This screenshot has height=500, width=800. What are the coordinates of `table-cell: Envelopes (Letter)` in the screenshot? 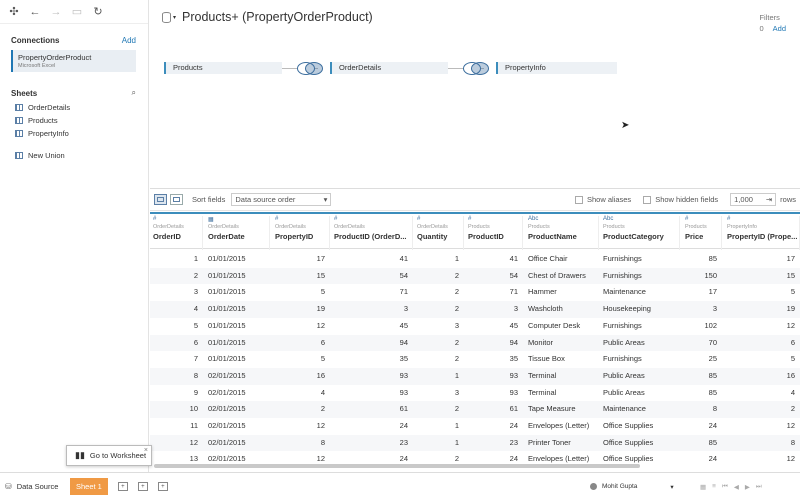 It's located at (559, 425).